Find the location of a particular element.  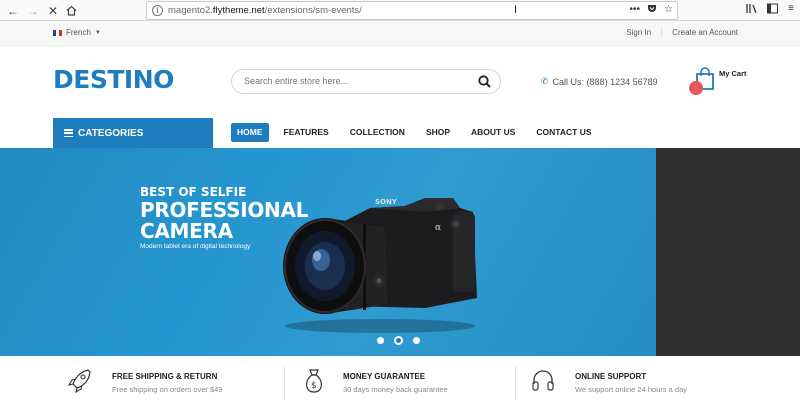

feature-title: MONEY GUARANTEE is located at coordinates (384, 376).